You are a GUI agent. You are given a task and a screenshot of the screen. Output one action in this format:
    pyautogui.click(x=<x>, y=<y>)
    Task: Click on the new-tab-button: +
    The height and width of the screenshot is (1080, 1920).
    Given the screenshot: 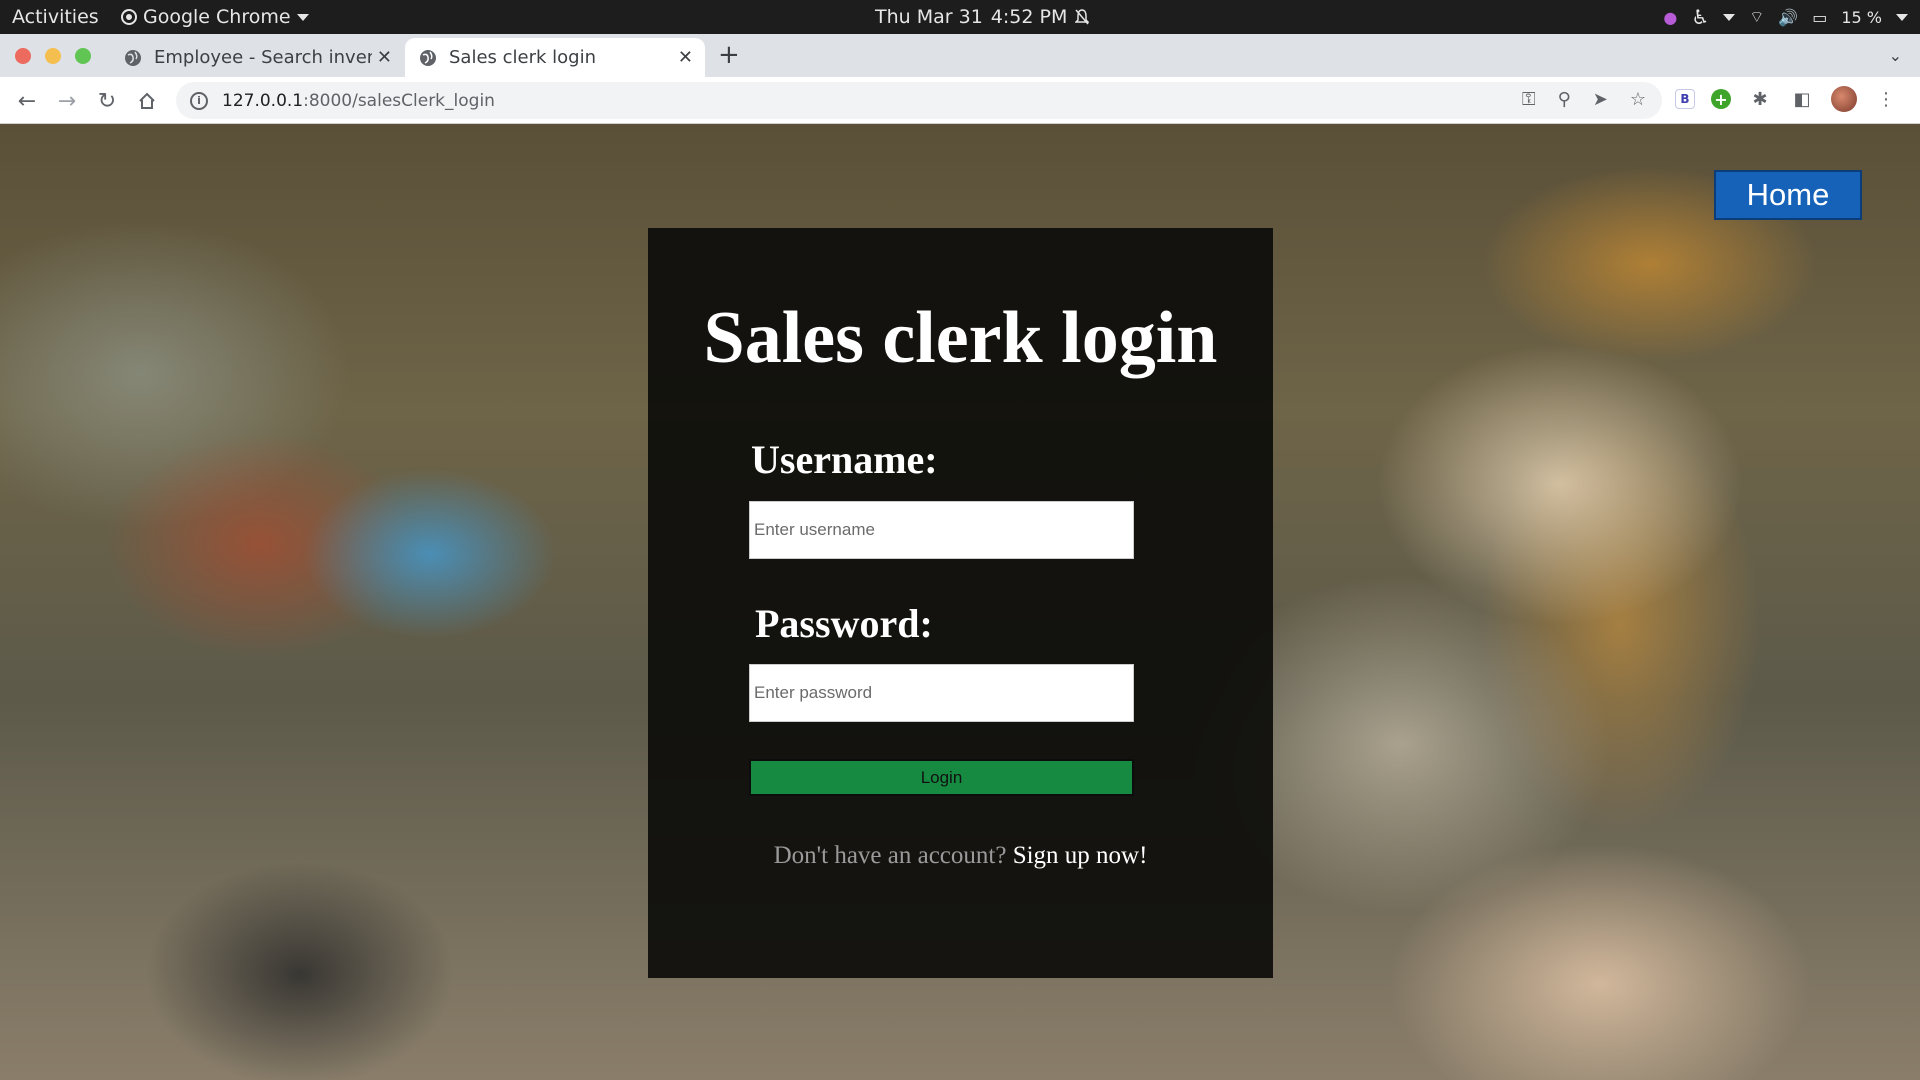 What is the action you would take?
    pyautogui.click(x=729, y=55)
    